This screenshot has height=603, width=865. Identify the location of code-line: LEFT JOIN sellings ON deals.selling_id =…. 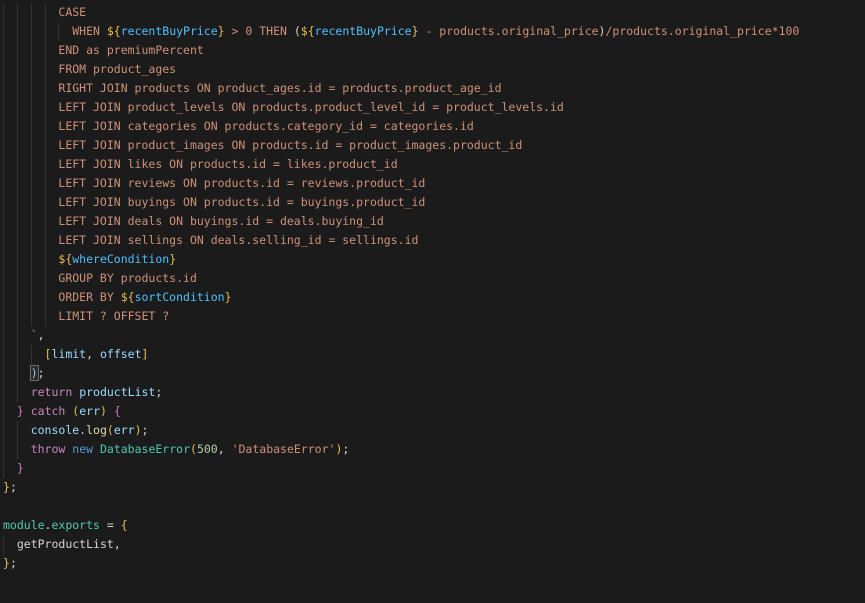
(432, 240).